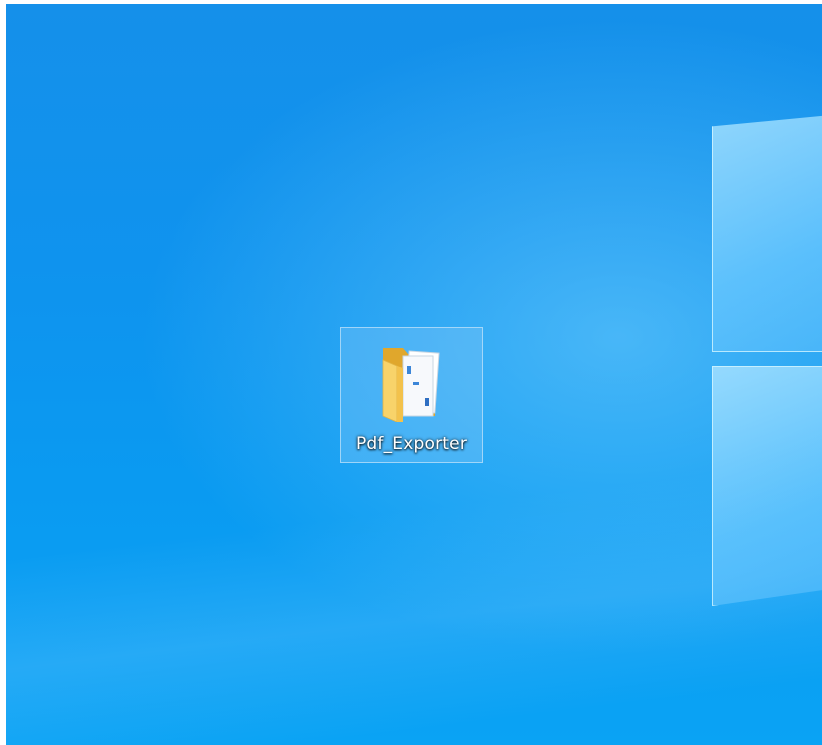 This screenshot has height=745, width=822. I want to click on desktop-icon-pdf-exporter: Pdf_Exporter, so click(411, 395).